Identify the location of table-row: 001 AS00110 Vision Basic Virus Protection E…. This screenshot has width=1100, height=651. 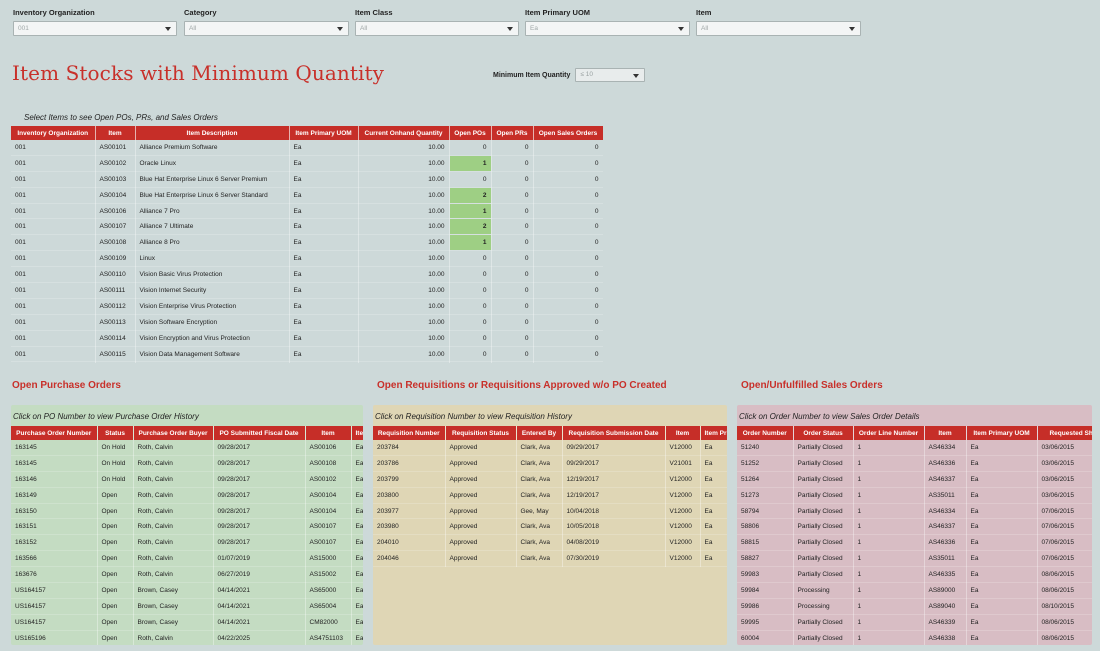
(307, 275).